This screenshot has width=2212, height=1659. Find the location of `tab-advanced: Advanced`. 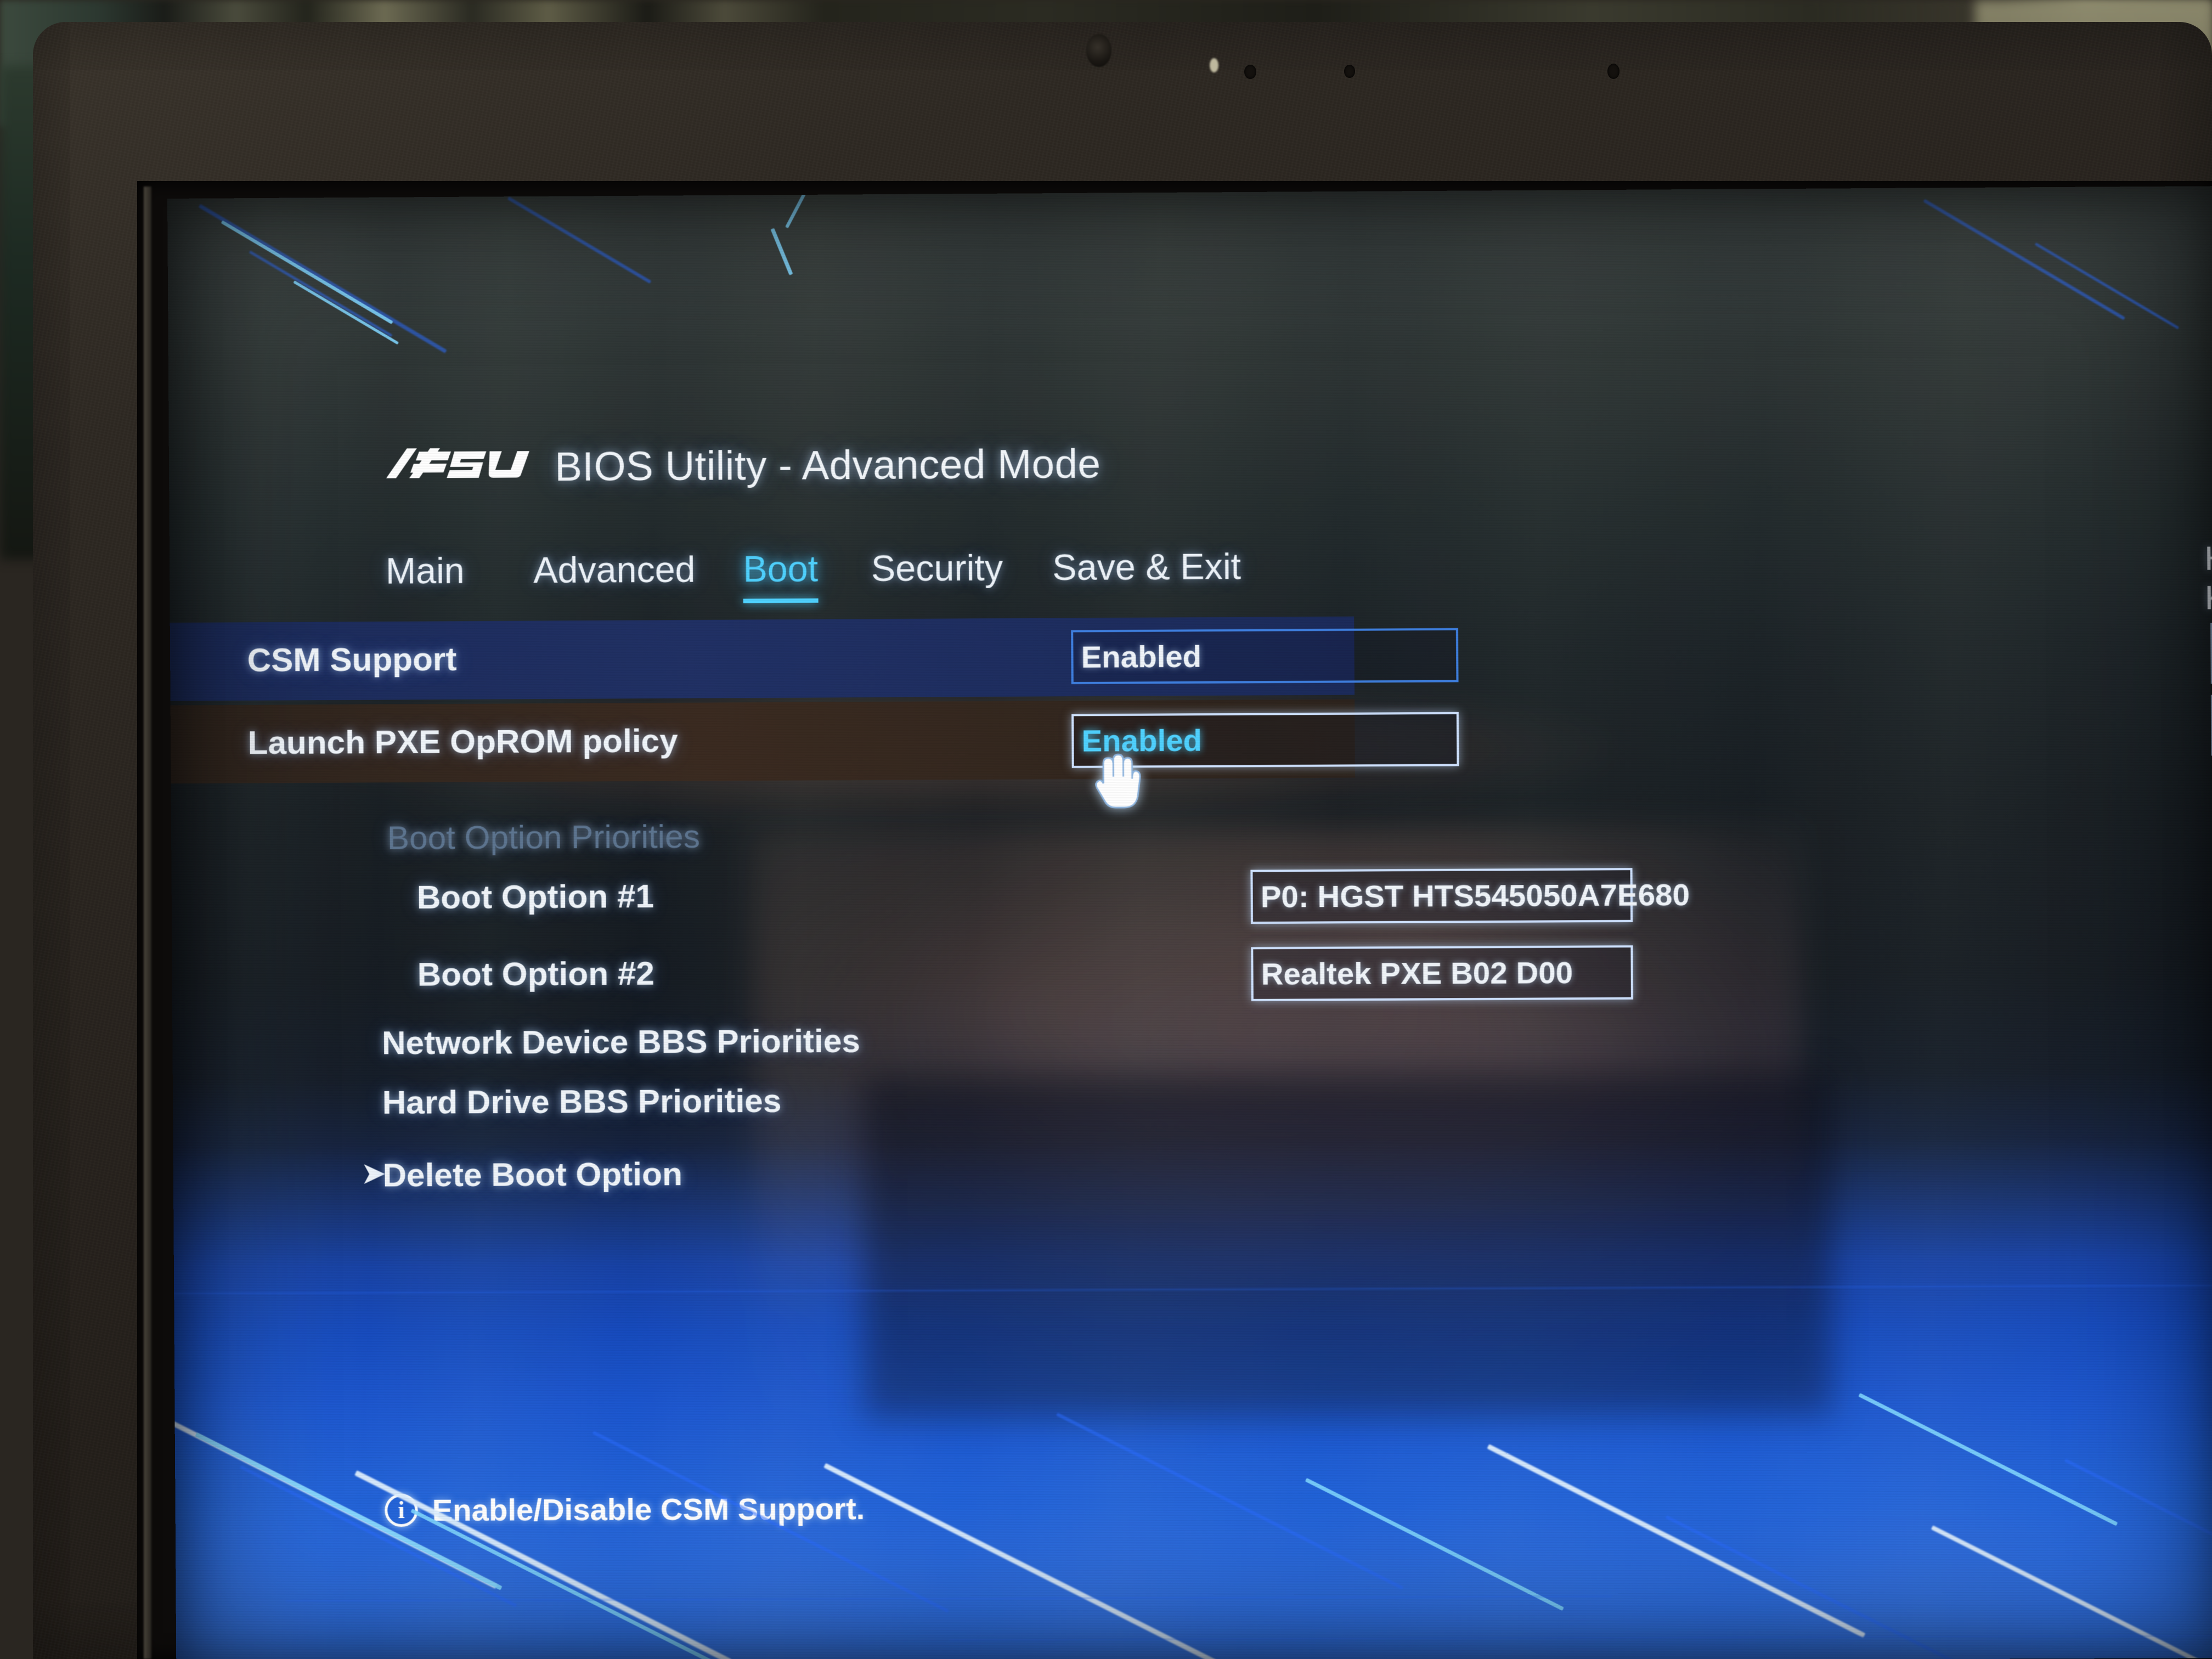

tab-advanced: Advanced is located at coordinates (615, 569).